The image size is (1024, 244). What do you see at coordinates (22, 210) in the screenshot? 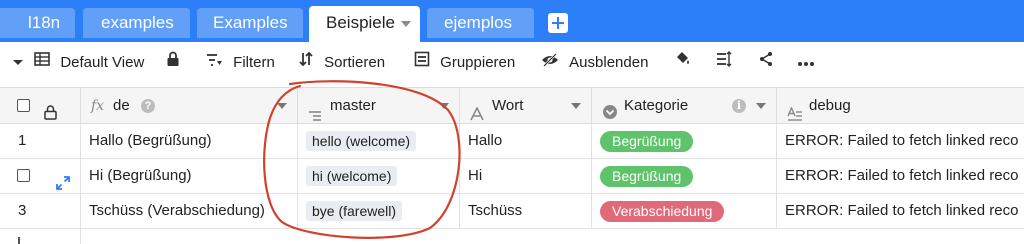
I see `row-number: 3` at bounding box center [22, 210].